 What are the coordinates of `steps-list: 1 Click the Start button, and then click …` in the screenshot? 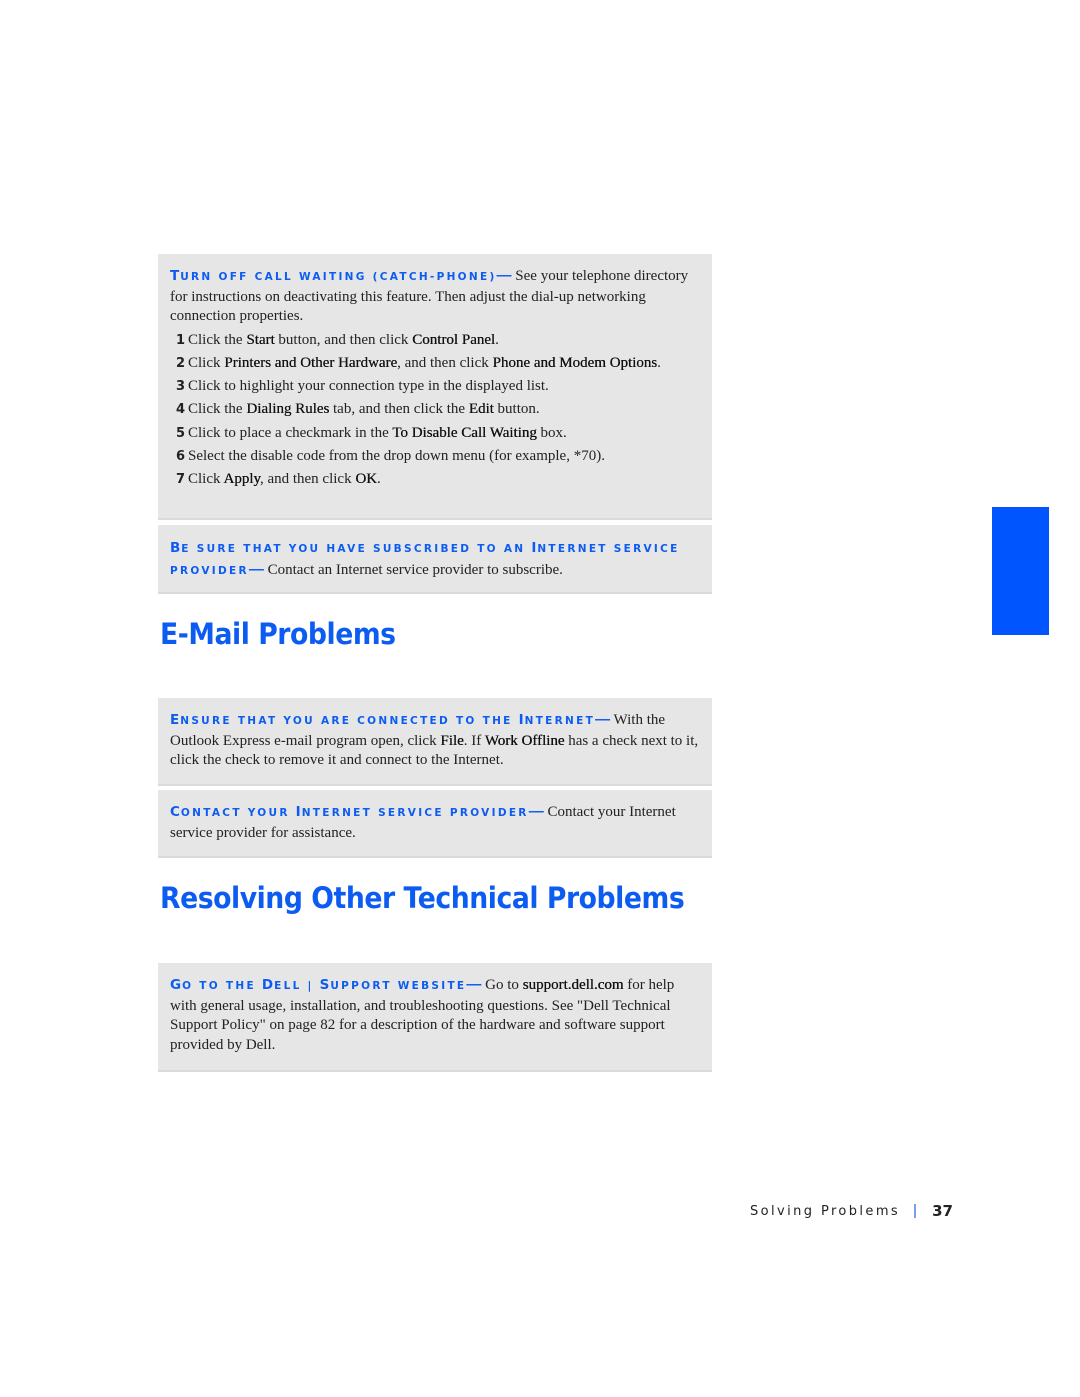 It's located at (435, 410).